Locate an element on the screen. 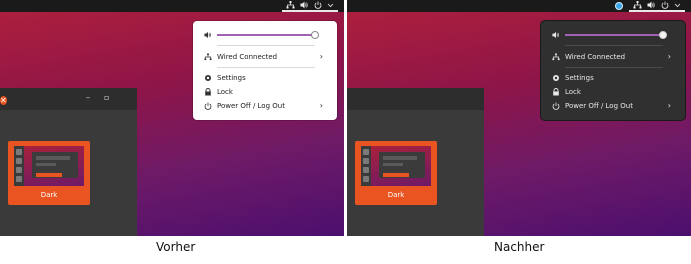  settings-window: Dark is located at coordinates (415, 162).